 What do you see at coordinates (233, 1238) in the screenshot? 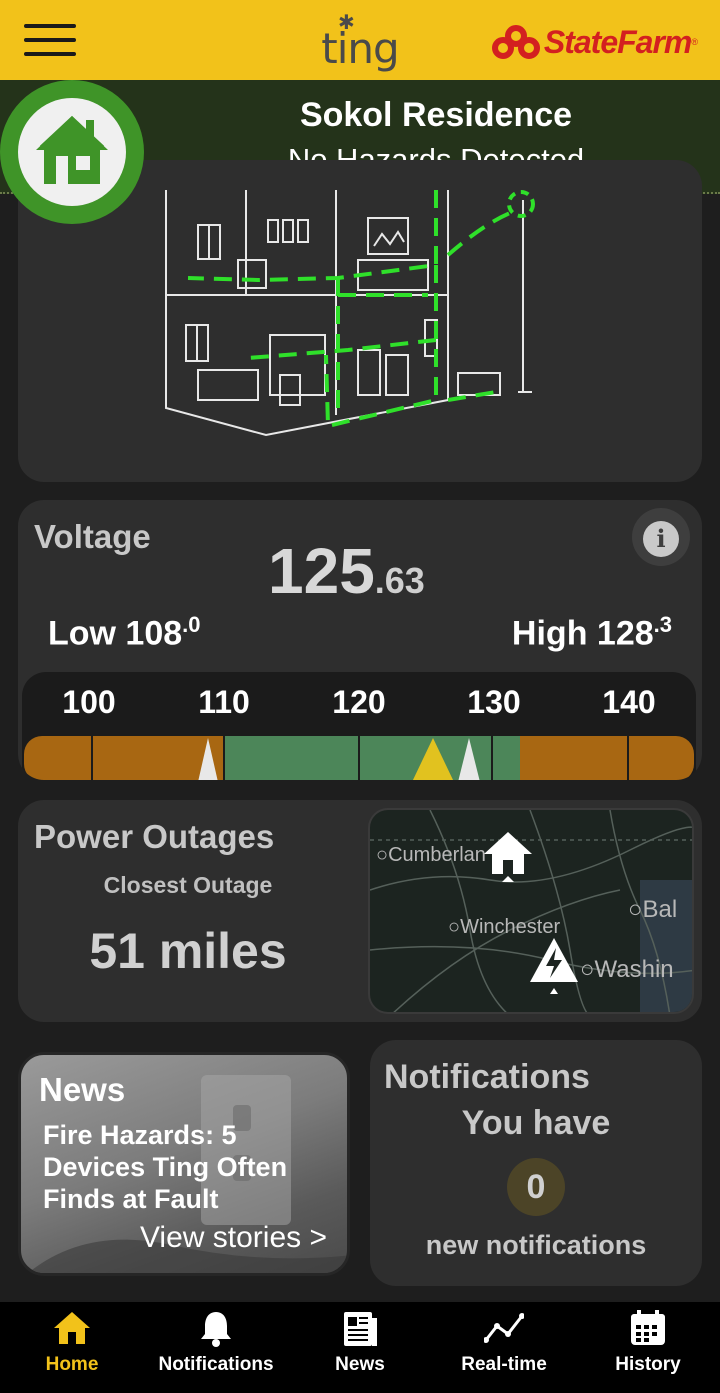
I see `view-stories-link: View stories >` at bounding box center [233, 1238].